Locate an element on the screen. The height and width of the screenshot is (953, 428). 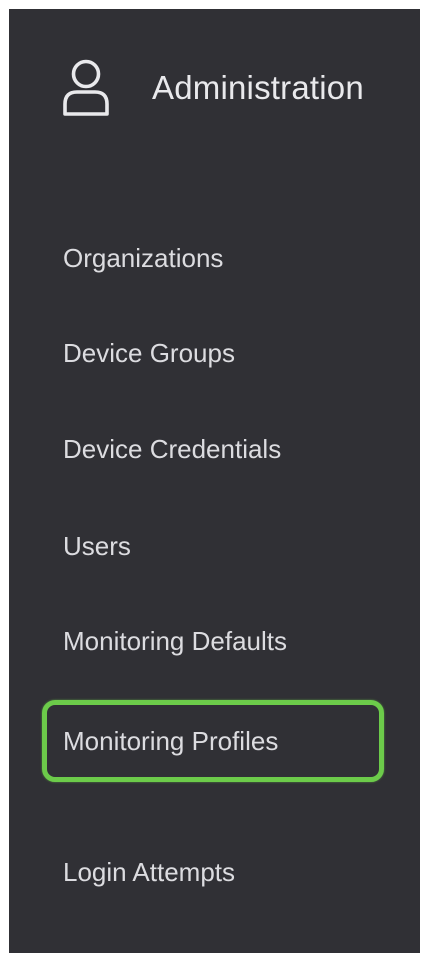
sidebar-header: Administration is located at coordinates (212, 87).